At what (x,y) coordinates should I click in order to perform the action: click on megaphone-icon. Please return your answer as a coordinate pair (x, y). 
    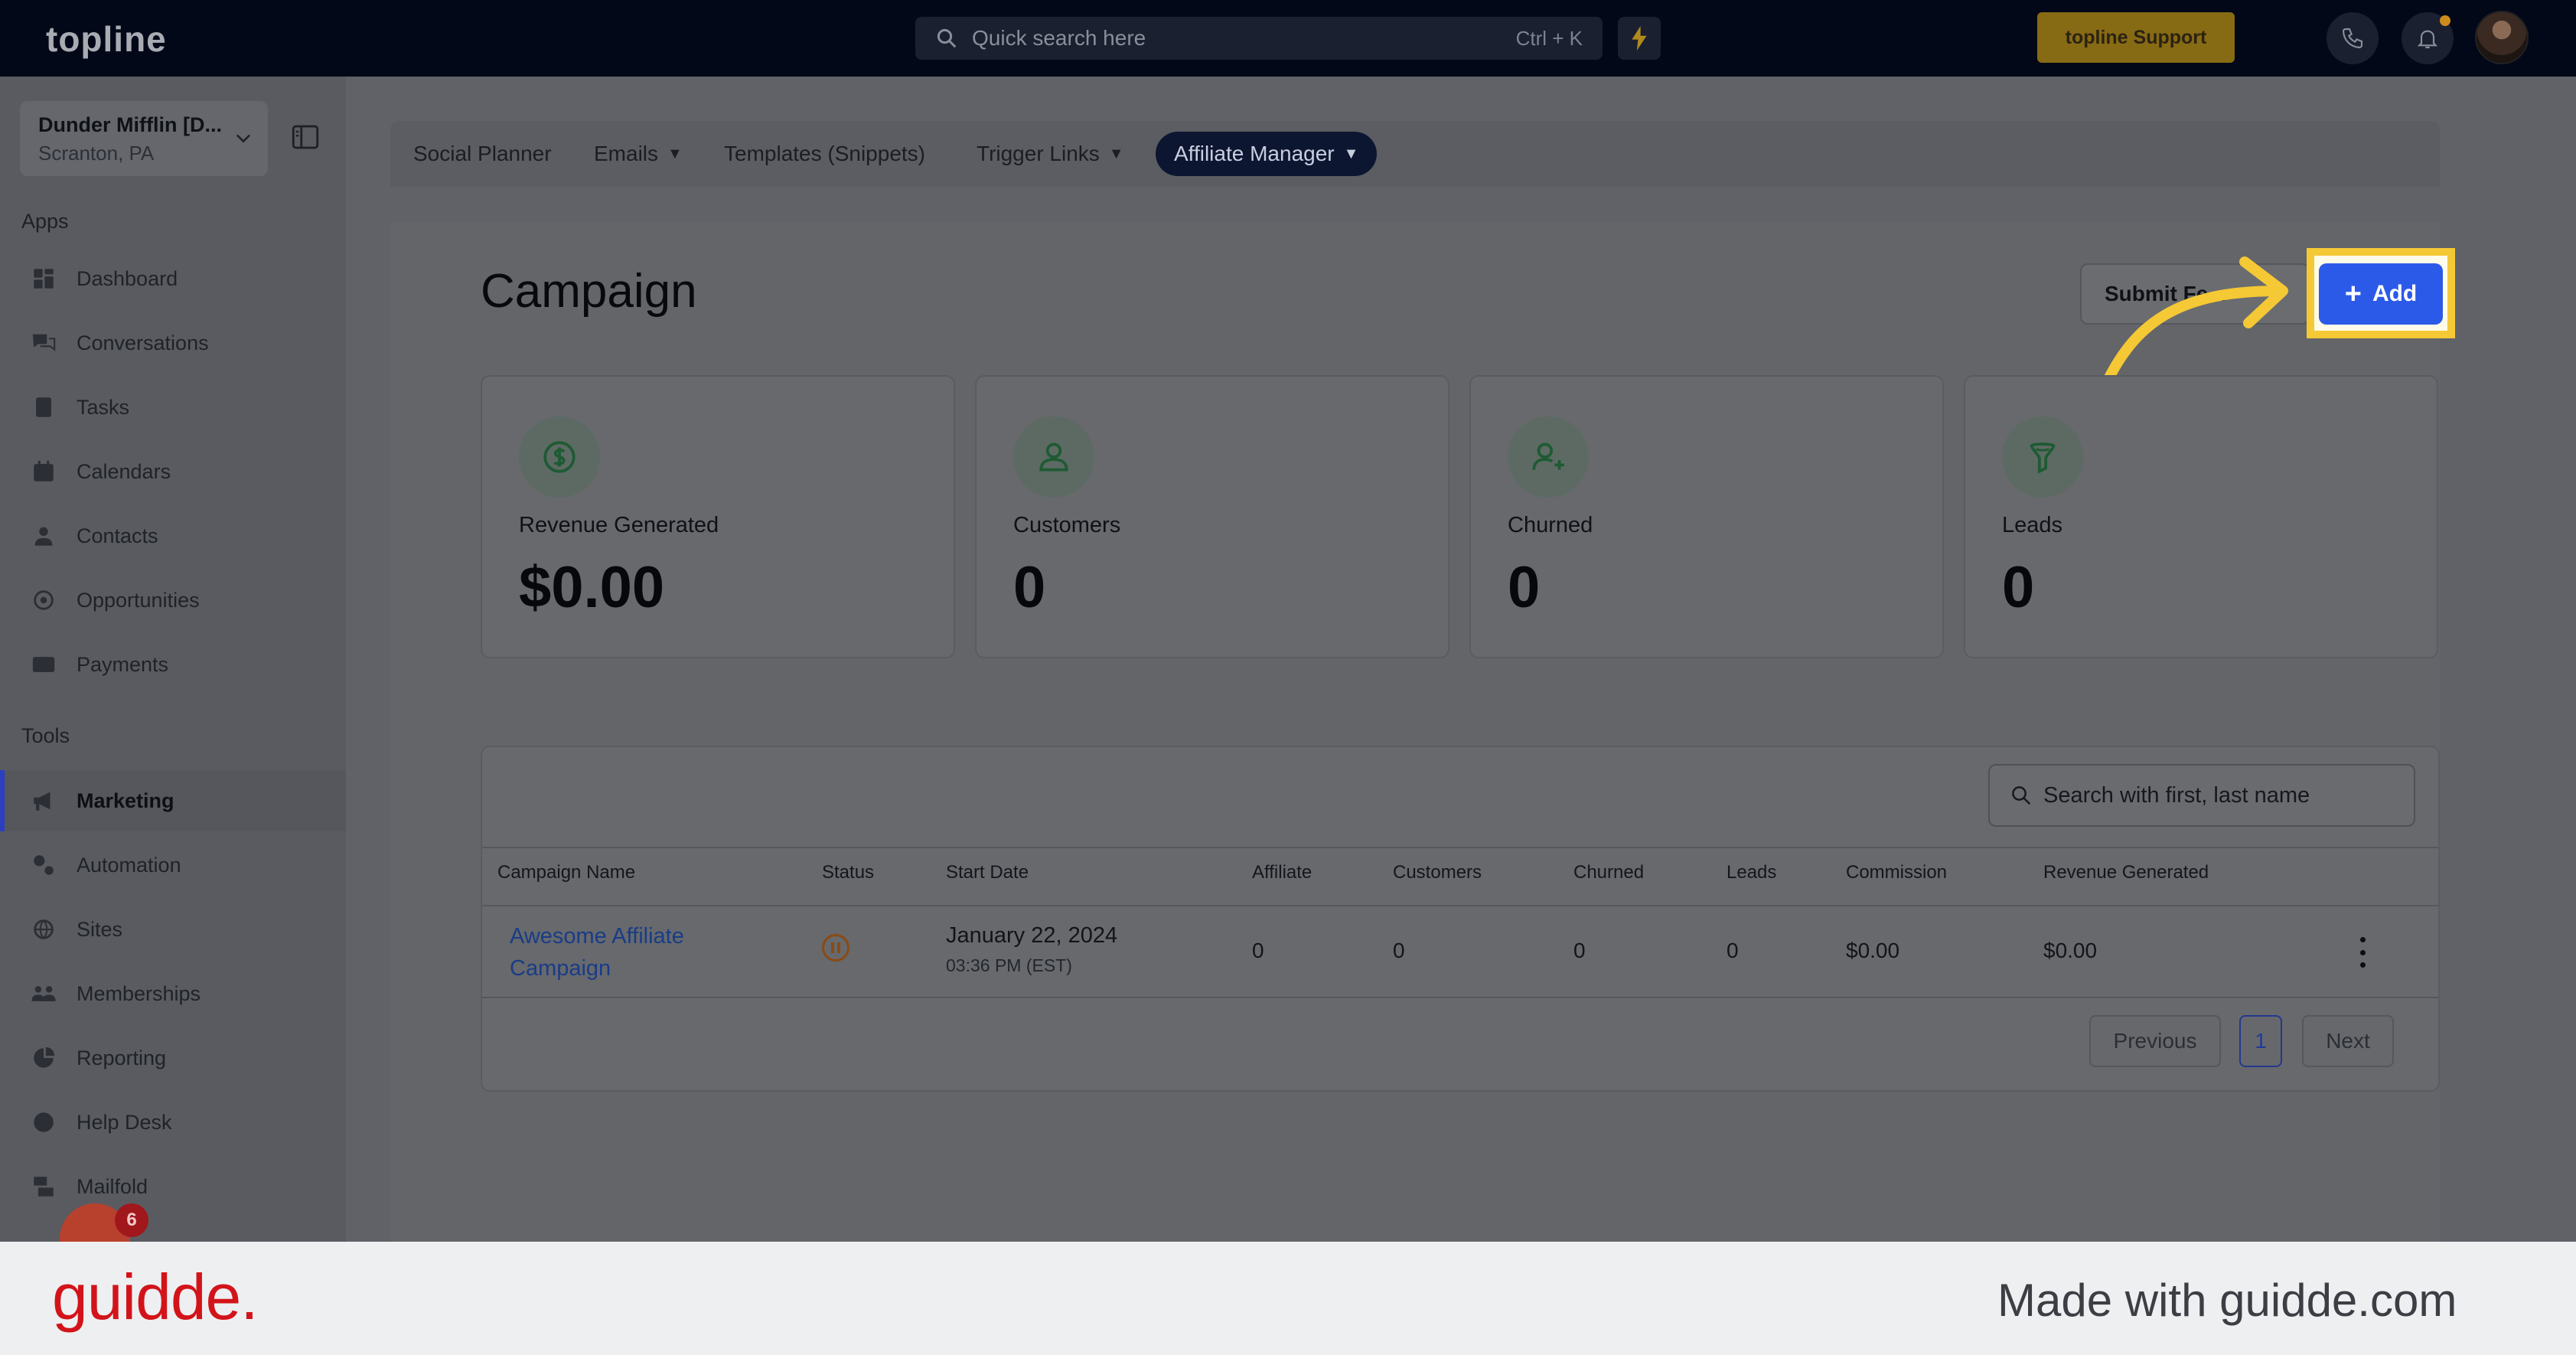
    Looking at the image, I should click on (44, 801).